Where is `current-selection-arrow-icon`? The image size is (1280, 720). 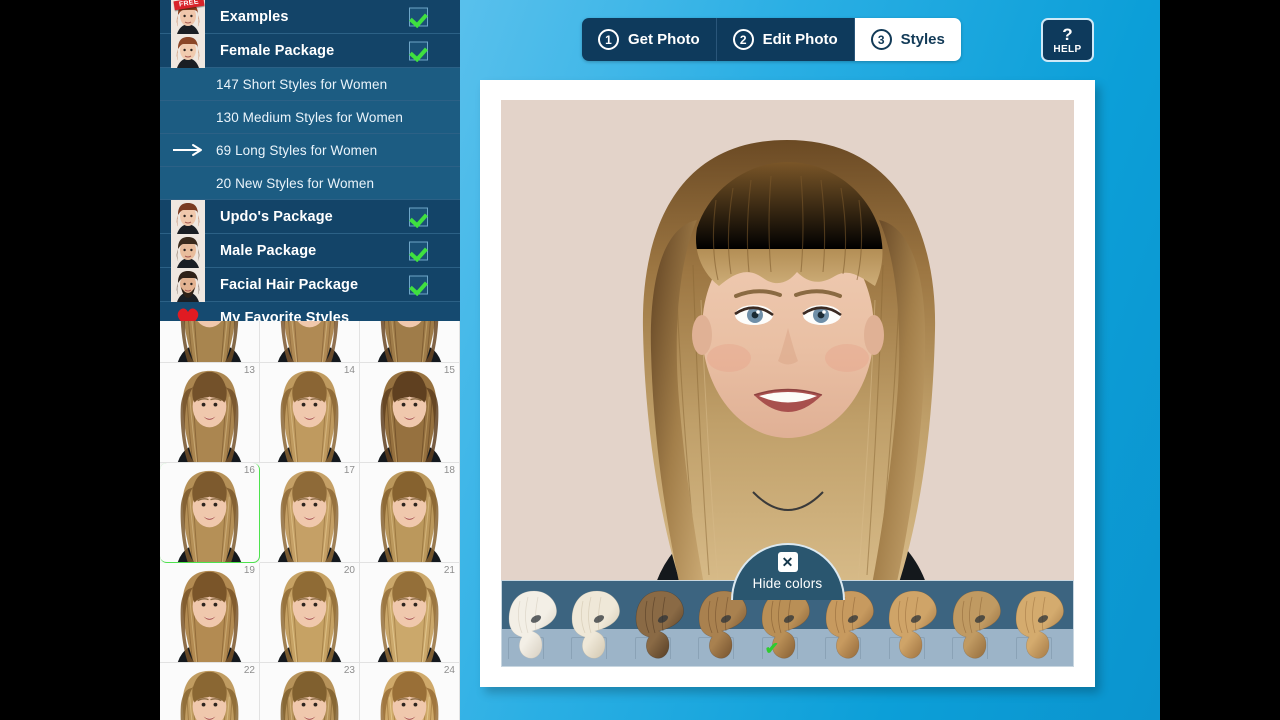 current-selection-arrow-icon is located at coordinates (188, 150).